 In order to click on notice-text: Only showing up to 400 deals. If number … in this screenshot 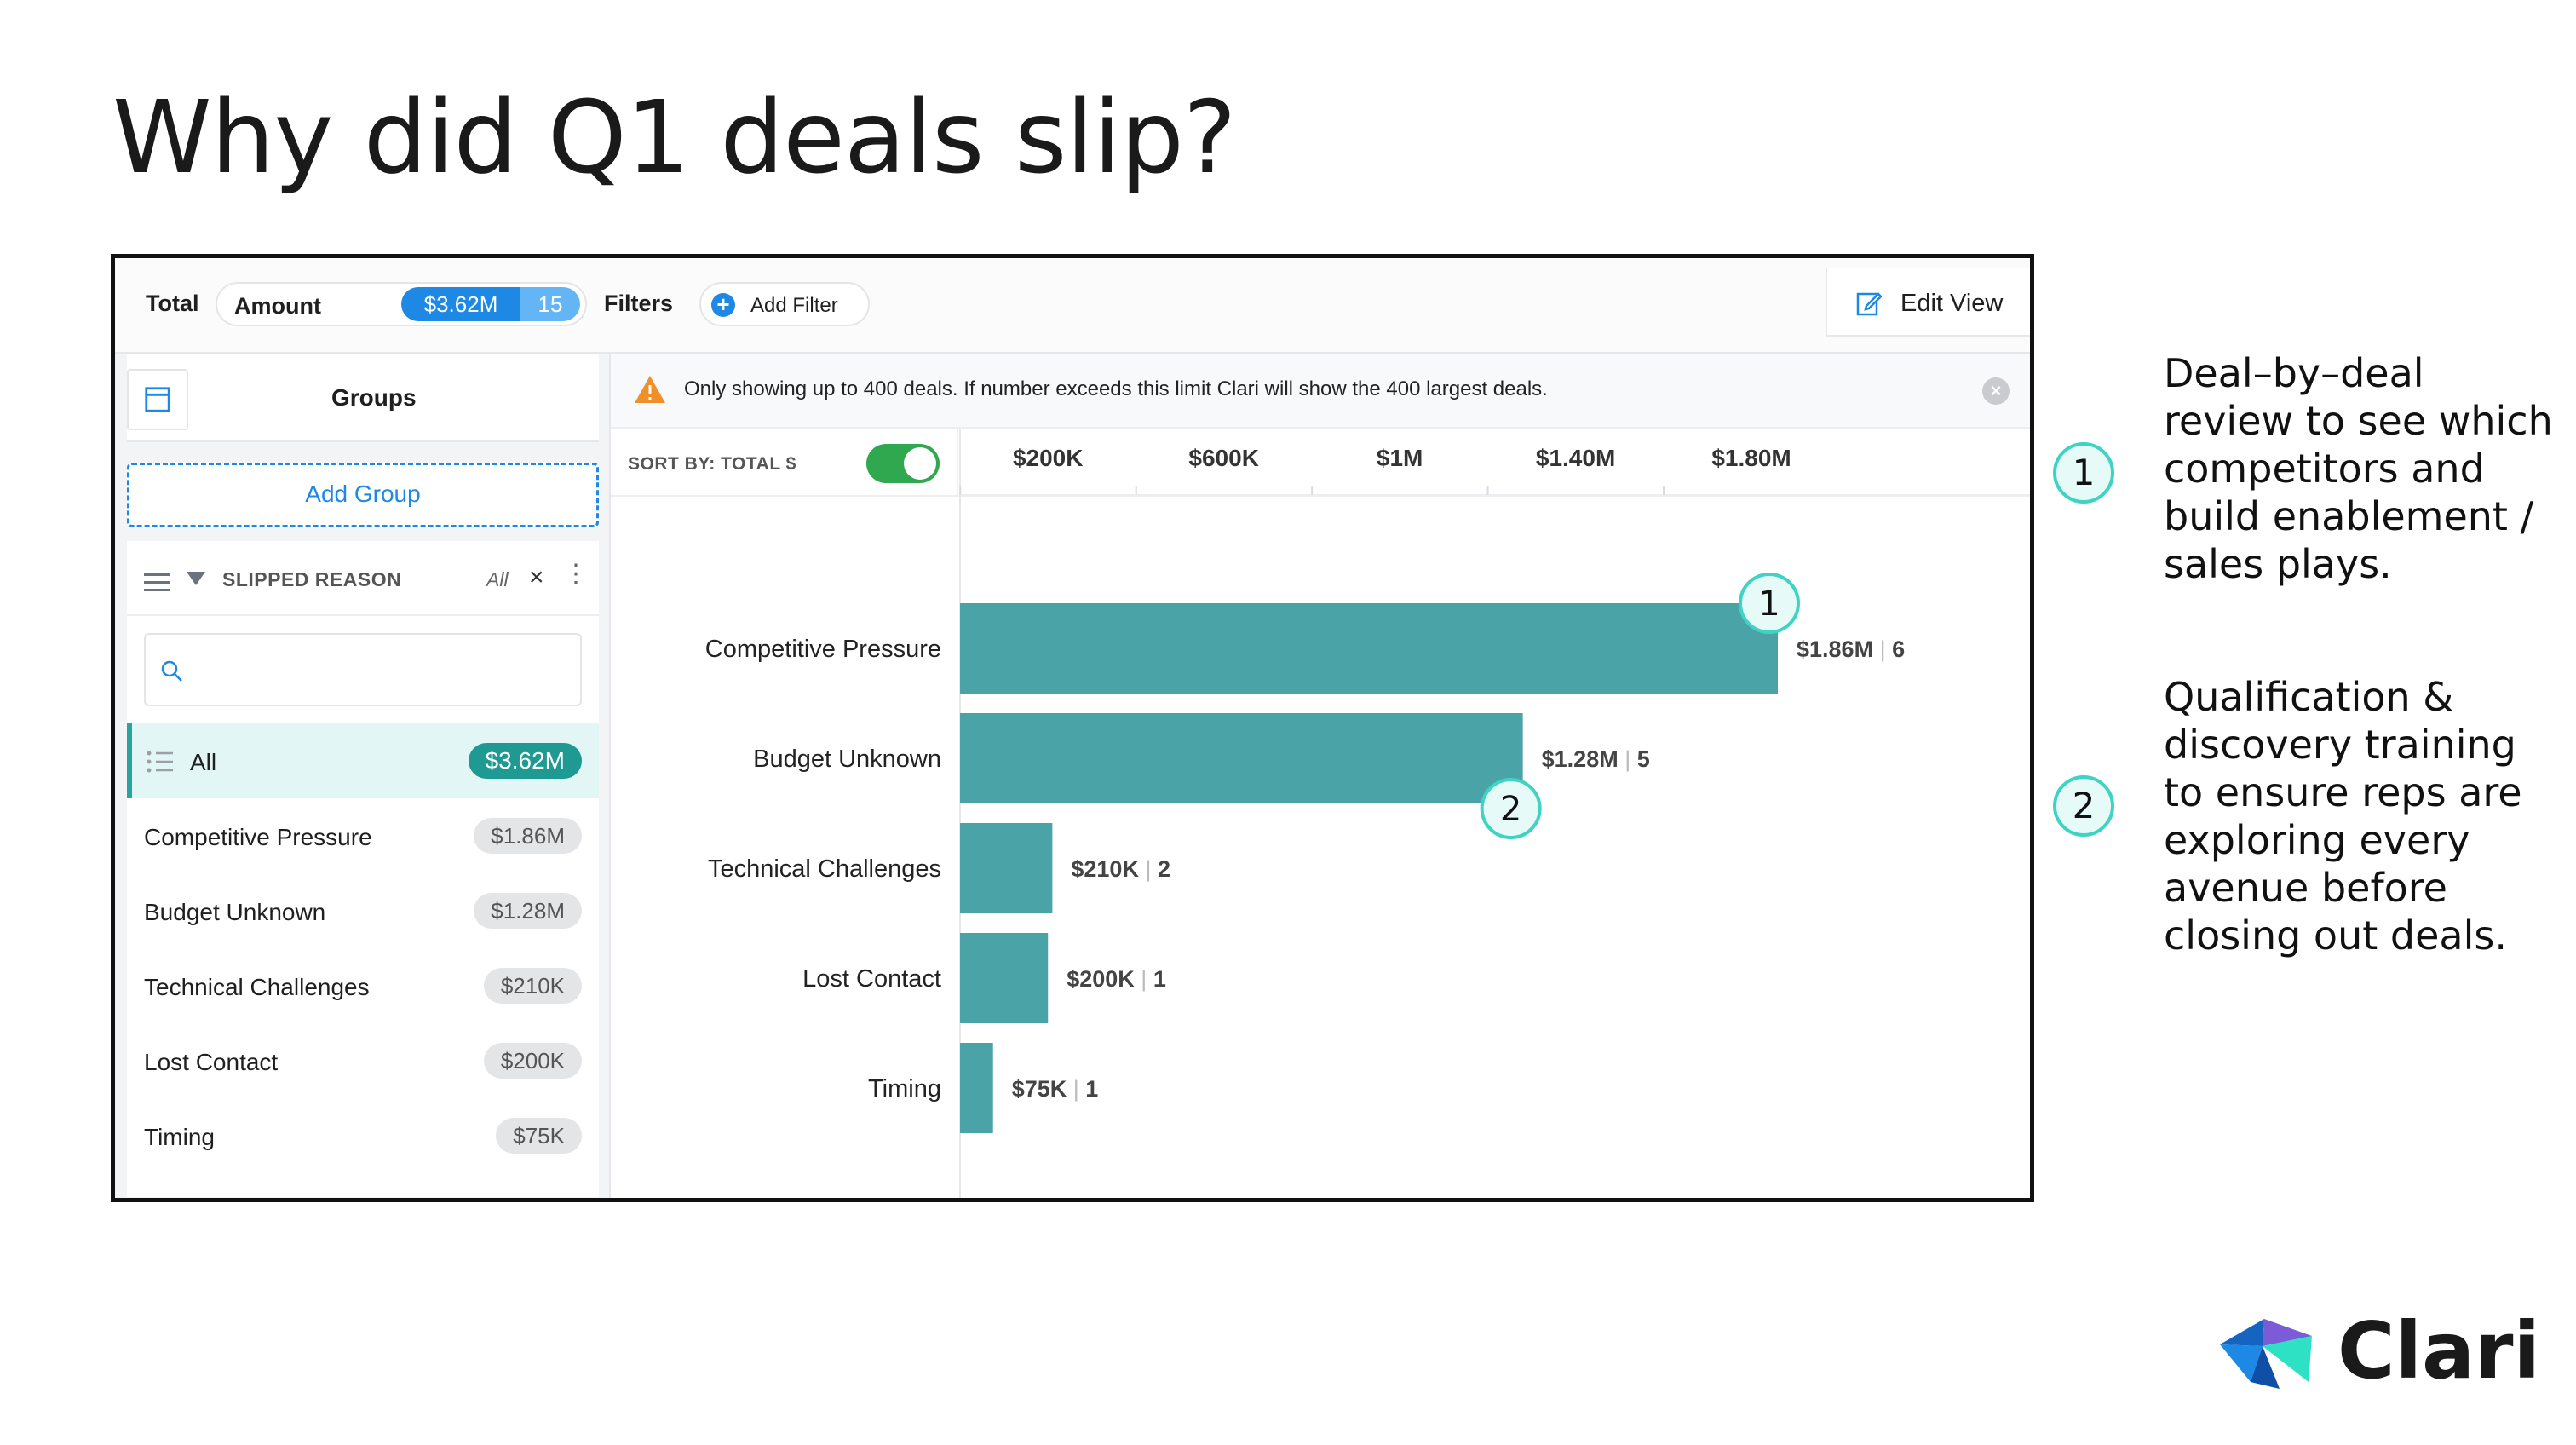, I will do `click(1116, 388)`.